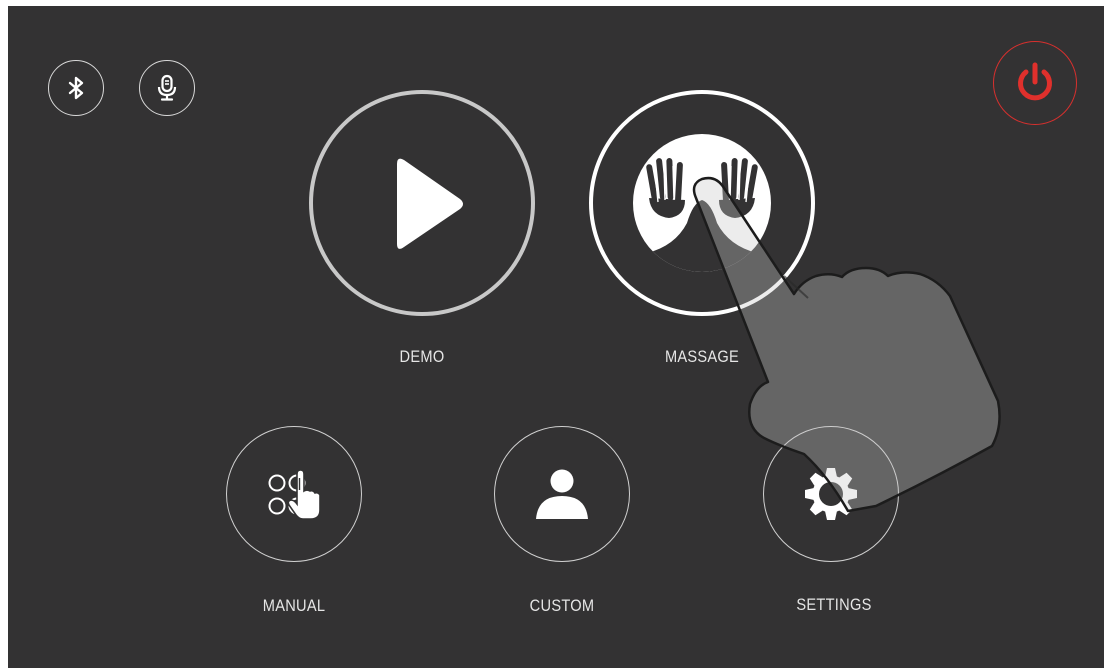 The width and height of the screenshot is (1104, 668). I want to click on demo-button, so click(422, 203).